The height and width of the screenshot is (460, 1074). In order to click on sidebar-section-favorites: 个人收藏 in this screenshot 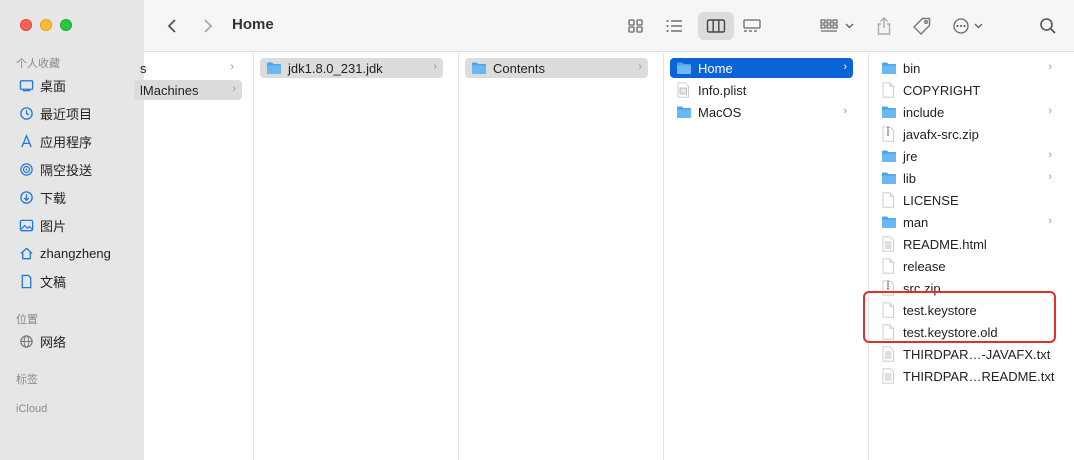, I will do `click(38, 64)`.